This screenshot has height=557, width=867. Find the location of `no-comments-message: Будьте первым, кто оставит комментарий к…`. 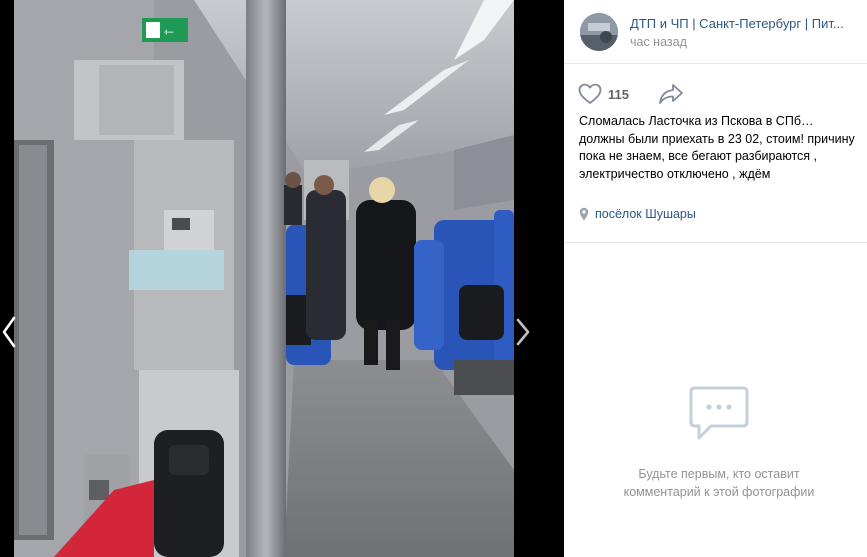

no-comments-message: Будьте первым, кто оставит комментарий к… is located at coordinates (719, 483).